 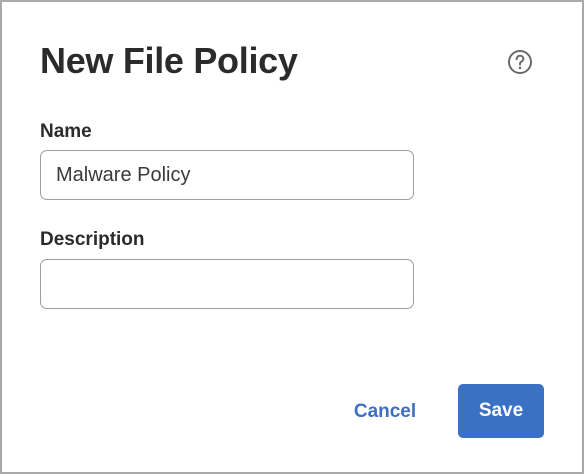 I want to click on description-input, so click(x=227, y=284).